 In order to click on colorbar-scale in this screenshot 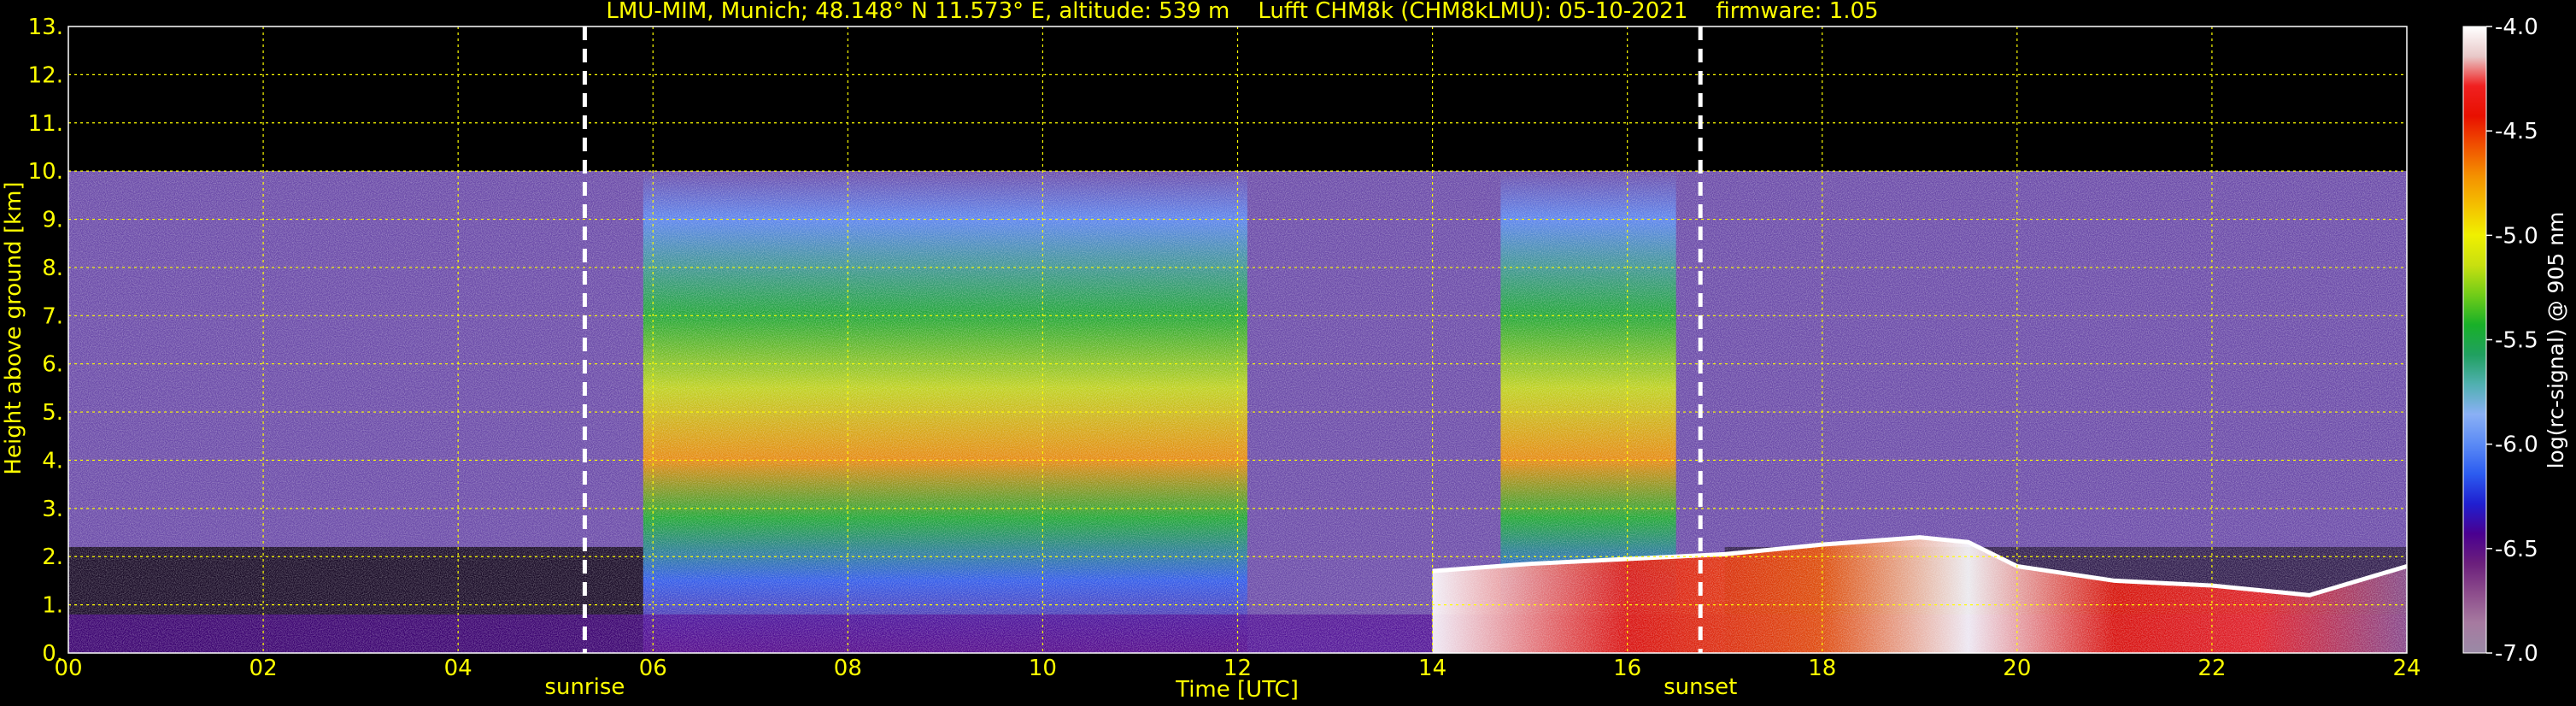, I will do `click(2474, 340)`.